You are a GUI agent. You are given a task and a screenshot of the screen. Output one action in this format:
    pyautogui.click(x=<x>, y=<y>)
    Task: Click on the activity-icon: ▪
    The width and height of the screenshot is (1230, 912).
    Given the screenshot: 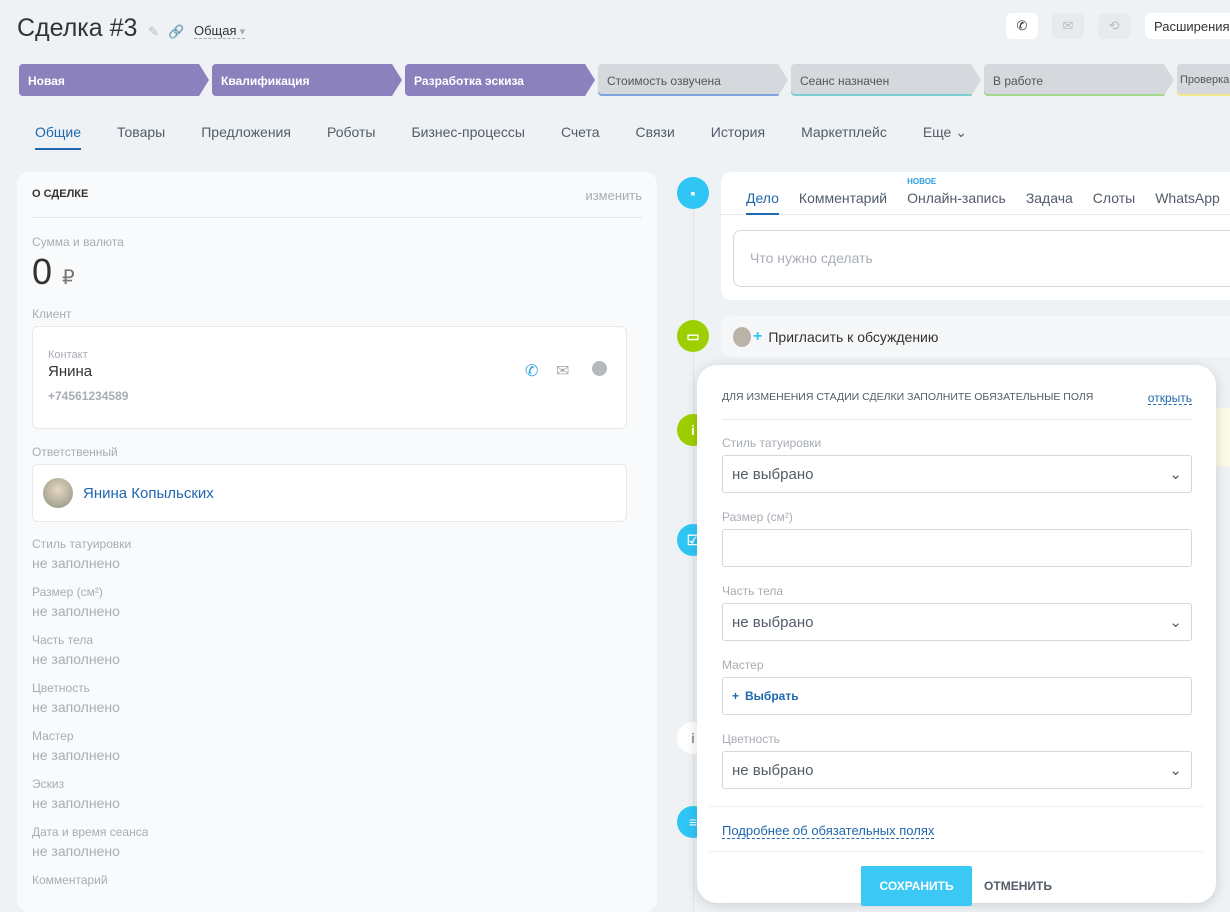 What is the action you would take?
    pyautogui.click(x=693, y=193)
    